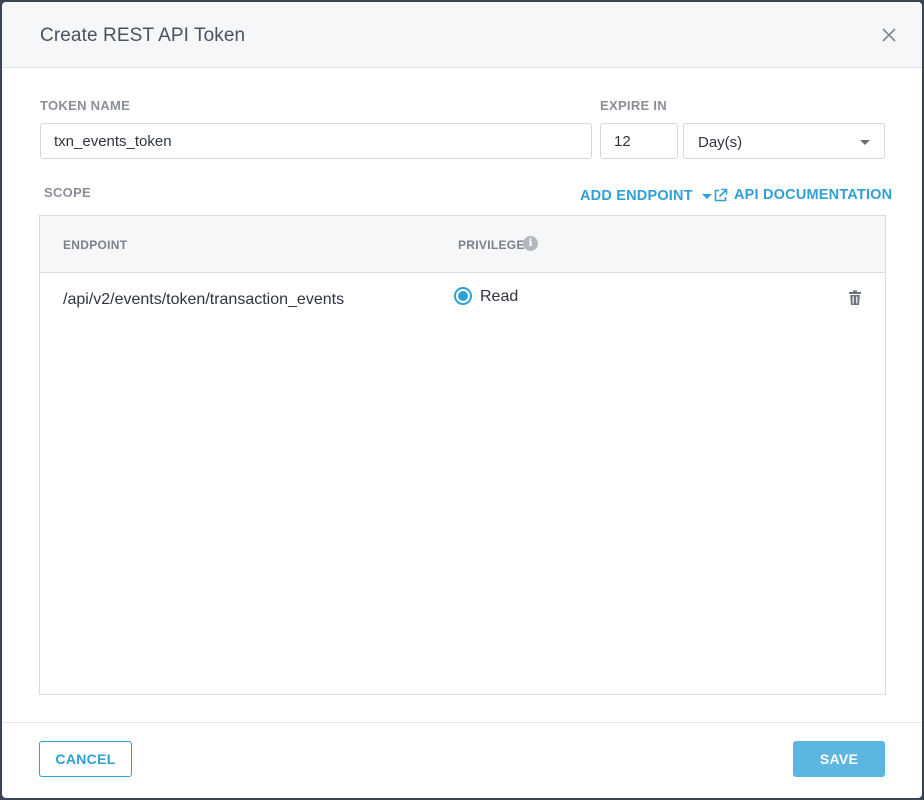 The height and width of the screenshot is (800, 924). I want to click on token-name-label: TOKEN NAME, so click(85, 105).